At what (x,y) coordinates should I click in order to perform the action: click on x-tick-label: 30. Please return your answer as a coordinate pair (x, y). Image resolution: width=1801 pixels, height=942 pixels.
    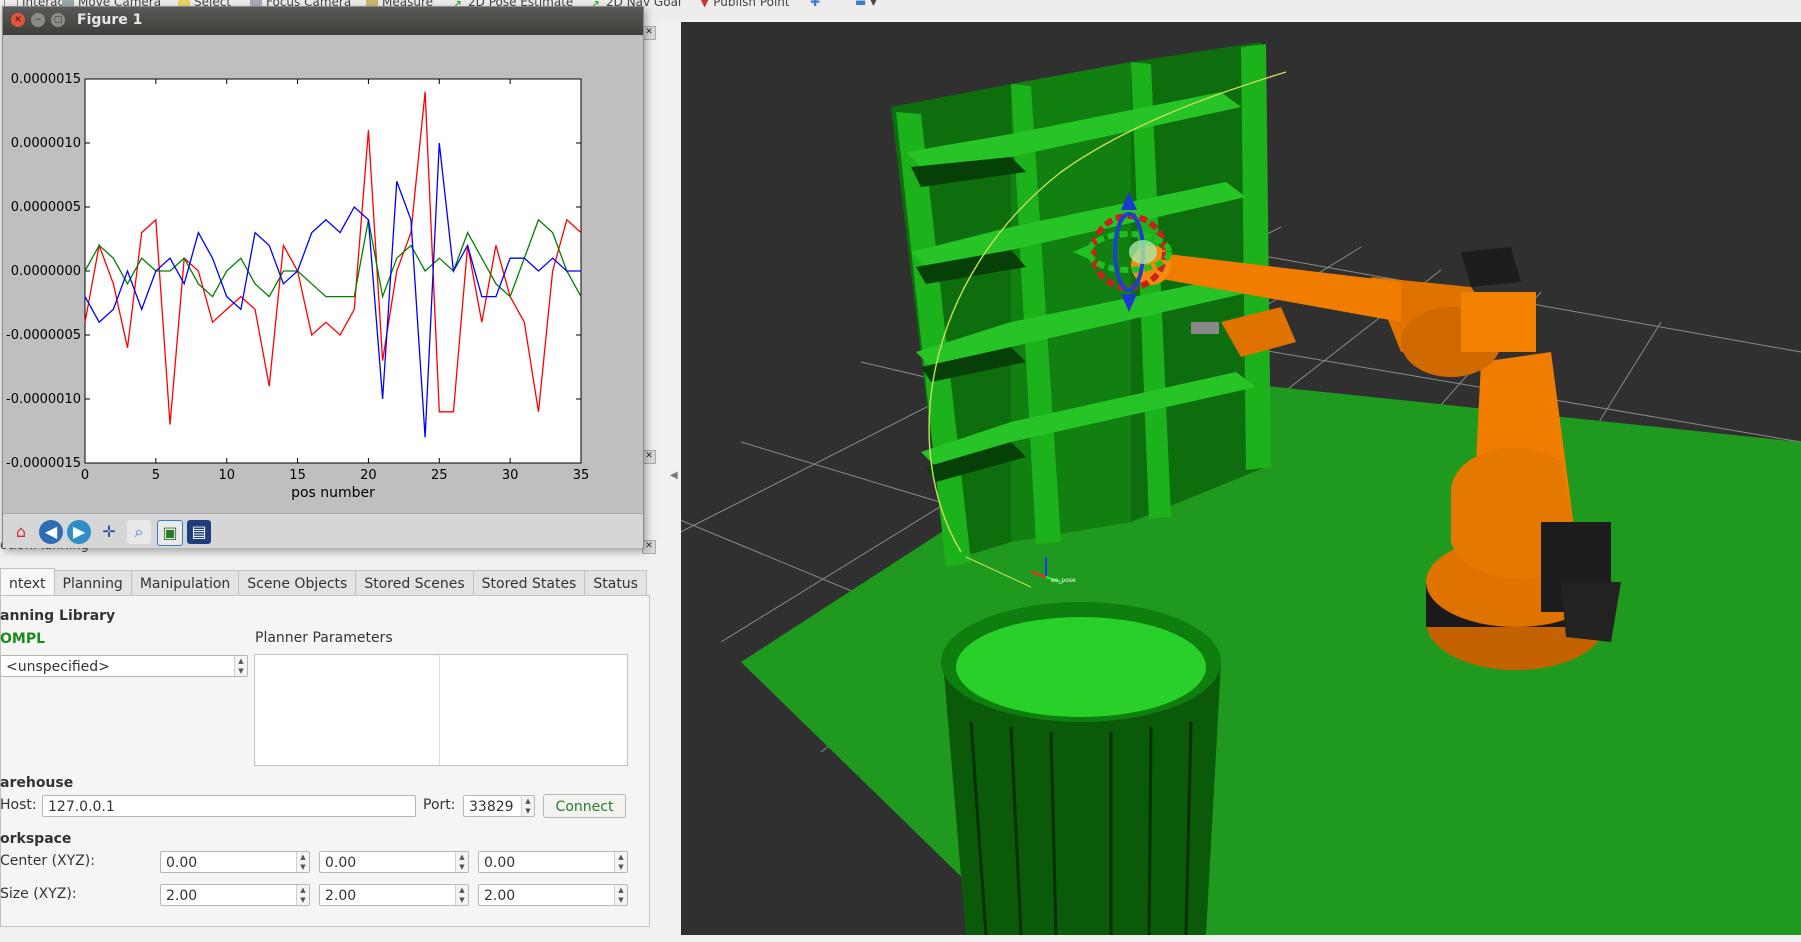
    Looking at the image, I should click on (510, 475).